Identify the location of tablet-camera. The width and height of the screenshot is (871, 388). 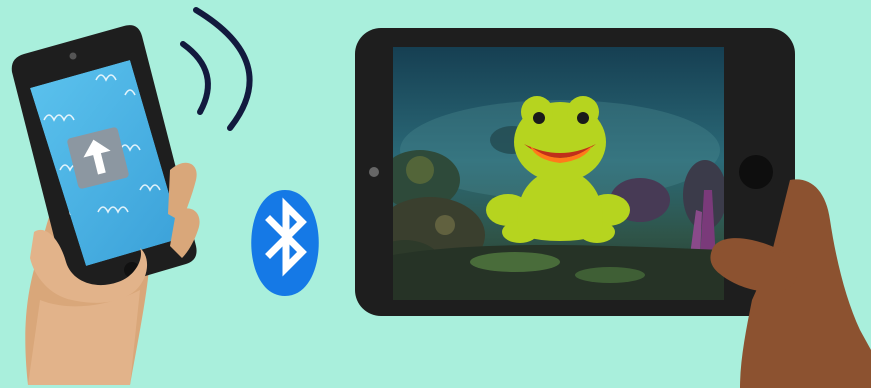
(374, 172).